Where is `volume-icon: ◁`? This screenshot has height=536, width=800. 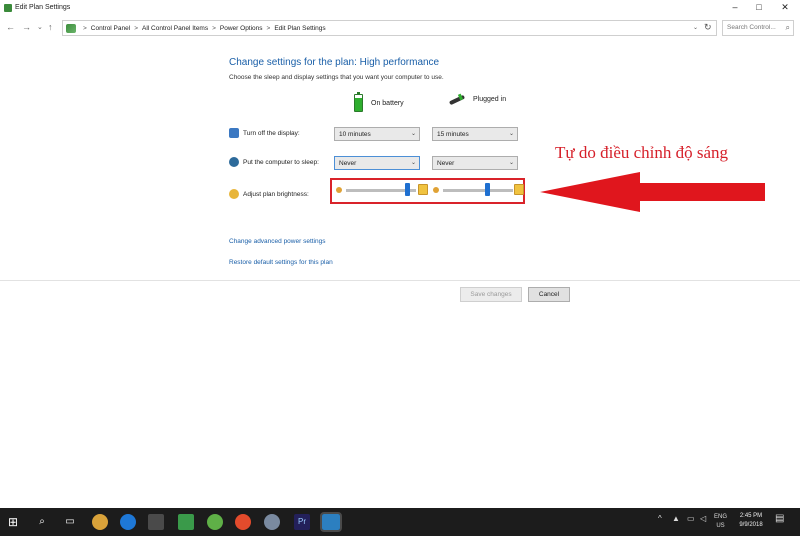 volume-icon: ◁ is located at coordinates (703, 518).